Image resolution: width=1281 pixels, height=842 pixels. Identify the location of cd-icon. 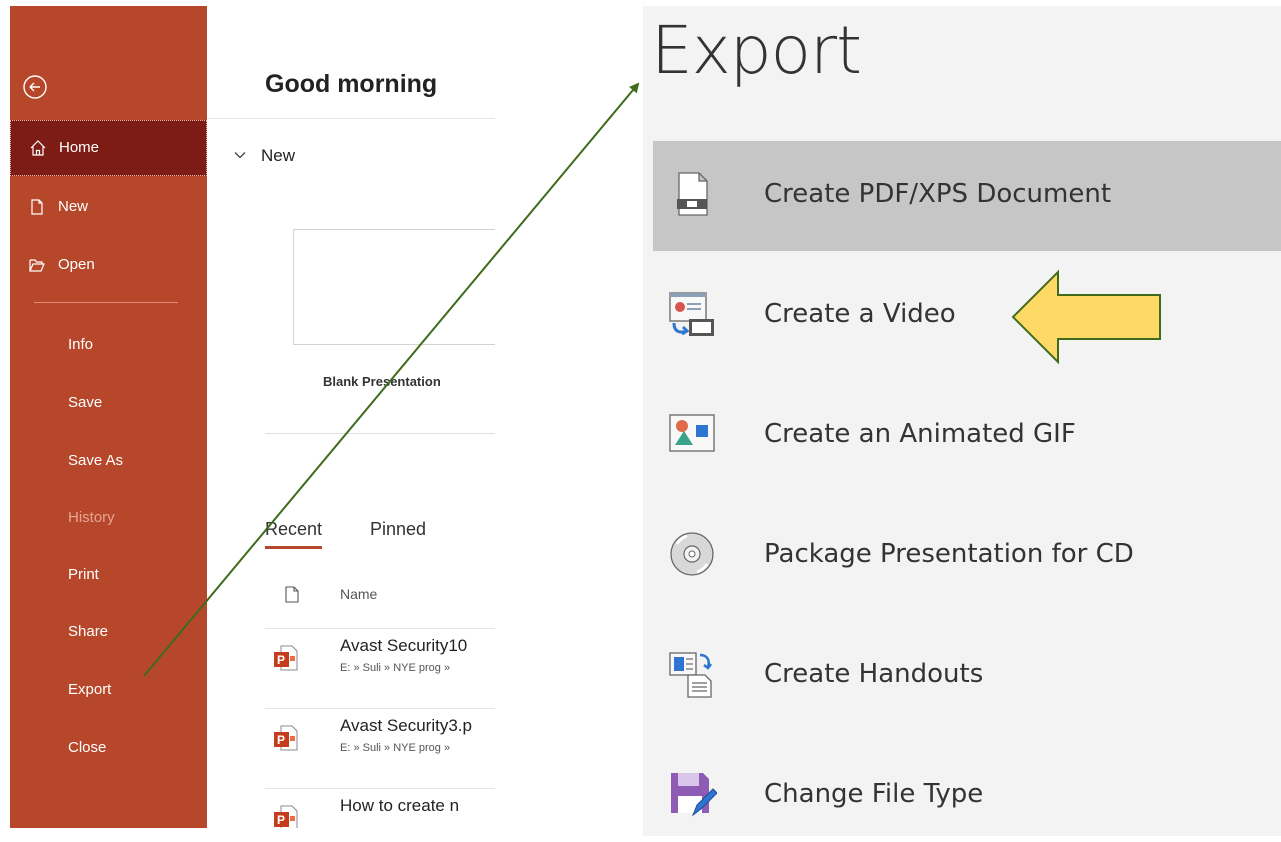
(692, 554).